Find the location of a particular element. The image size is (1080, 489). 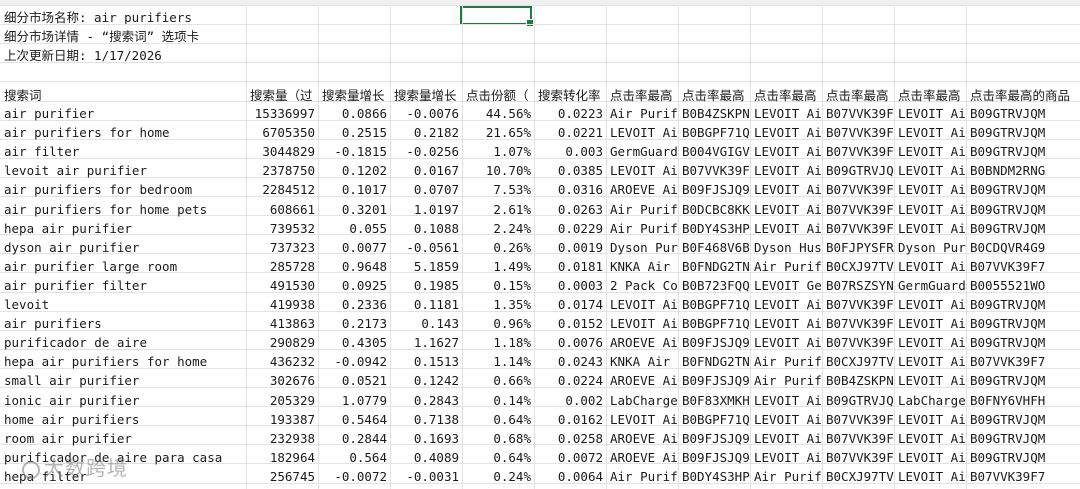

table-cell: B0055521WO is located at coordinates (1023, 285).